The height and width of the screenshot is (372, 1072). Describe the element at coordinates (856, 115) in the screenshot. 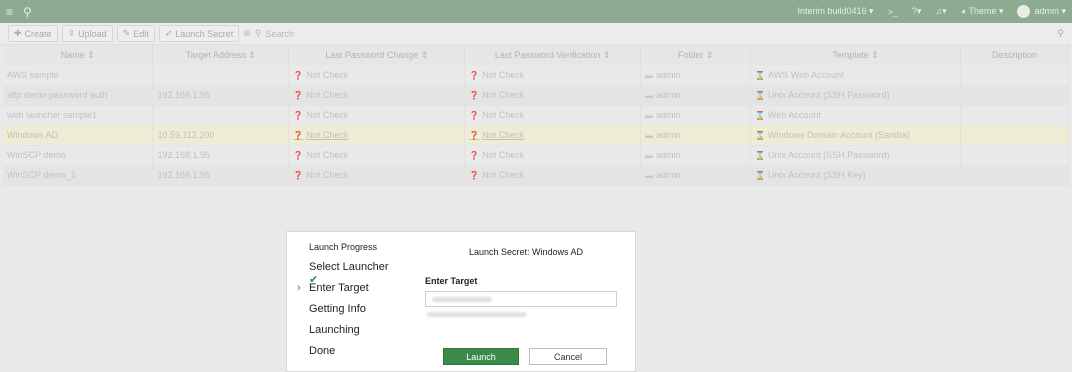

I see `template-cell: ⌛ Web Account` at that location.